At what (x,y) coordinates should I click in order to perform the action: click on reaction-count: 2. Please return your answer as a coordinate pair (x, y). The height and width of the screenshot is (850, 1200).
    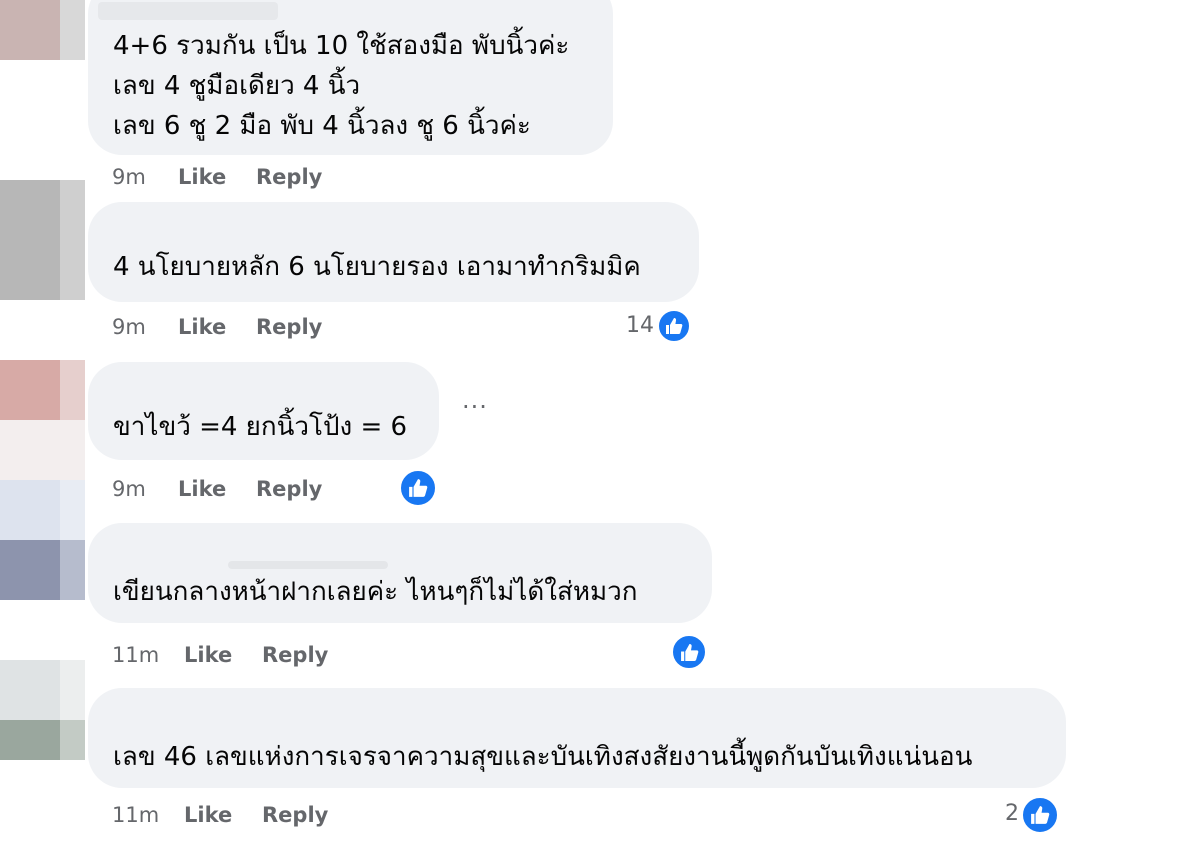
    Looking at the image, I should click on (1012, 814).